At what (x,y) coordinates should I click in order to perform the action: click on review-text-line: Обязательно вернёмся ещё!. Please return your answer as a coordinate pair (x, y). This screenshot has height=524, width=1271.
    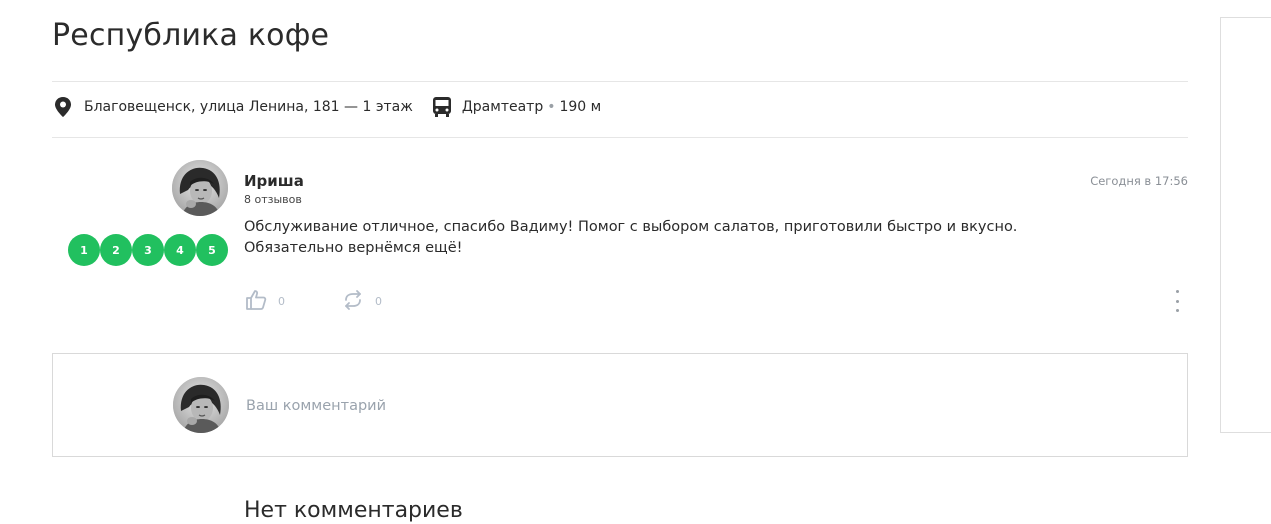
    Looking at the image, I should click on (353, 248).